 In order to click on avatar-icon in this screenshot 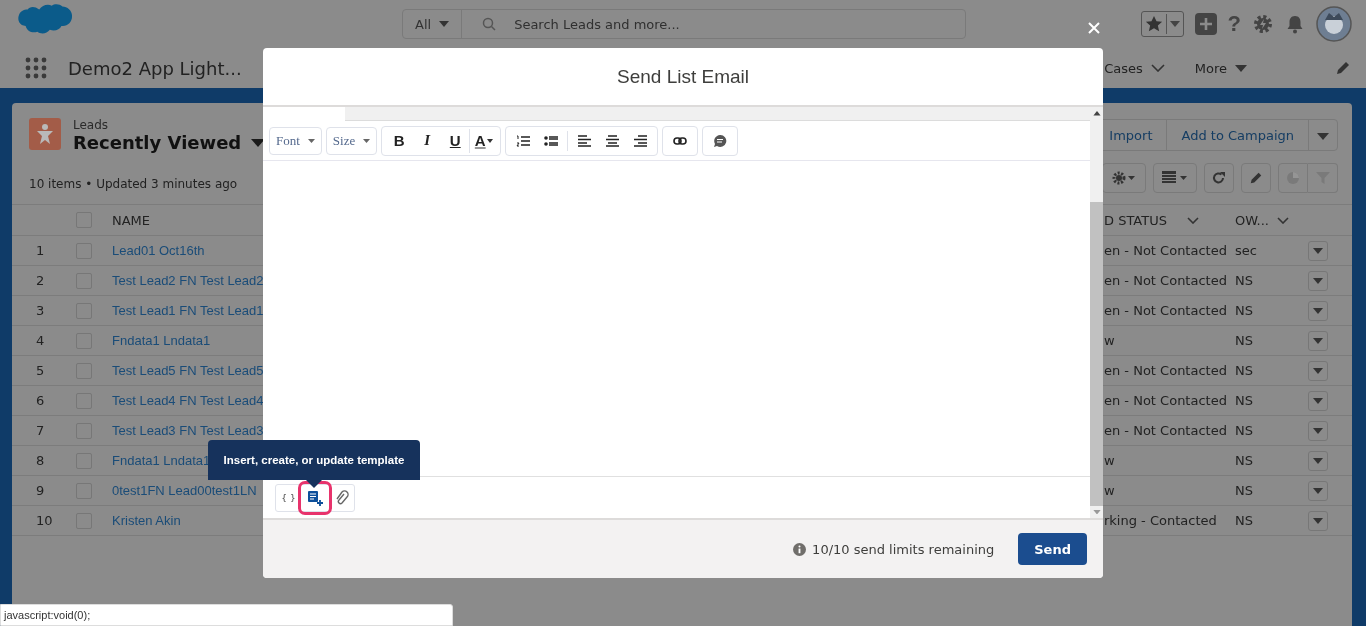, I will do `click(1334, 24)`.